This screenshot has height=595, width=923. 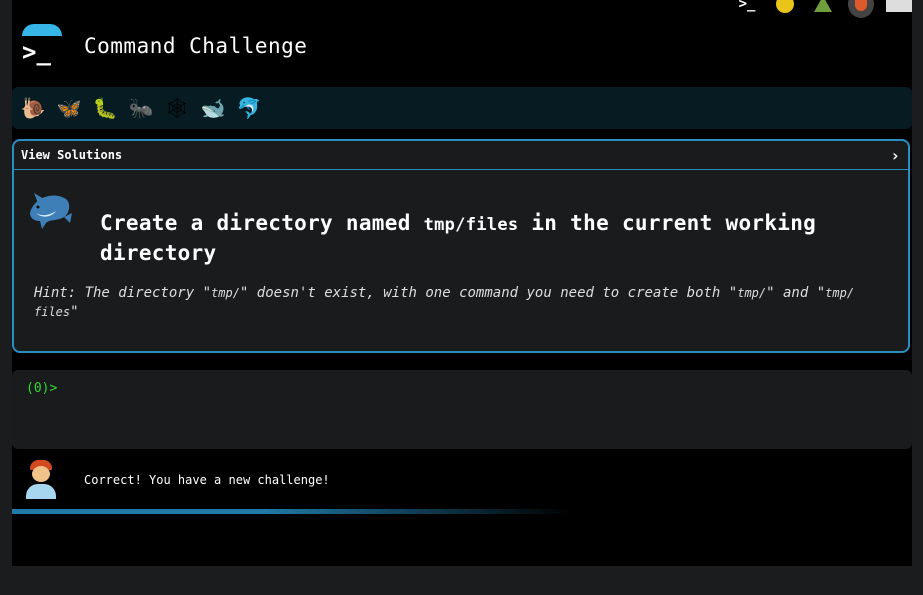 What do you see at coordinates (36, 52) in the screenshot?
I see `terminal-prompt-icon: >_` at bounding box center [36, 52].